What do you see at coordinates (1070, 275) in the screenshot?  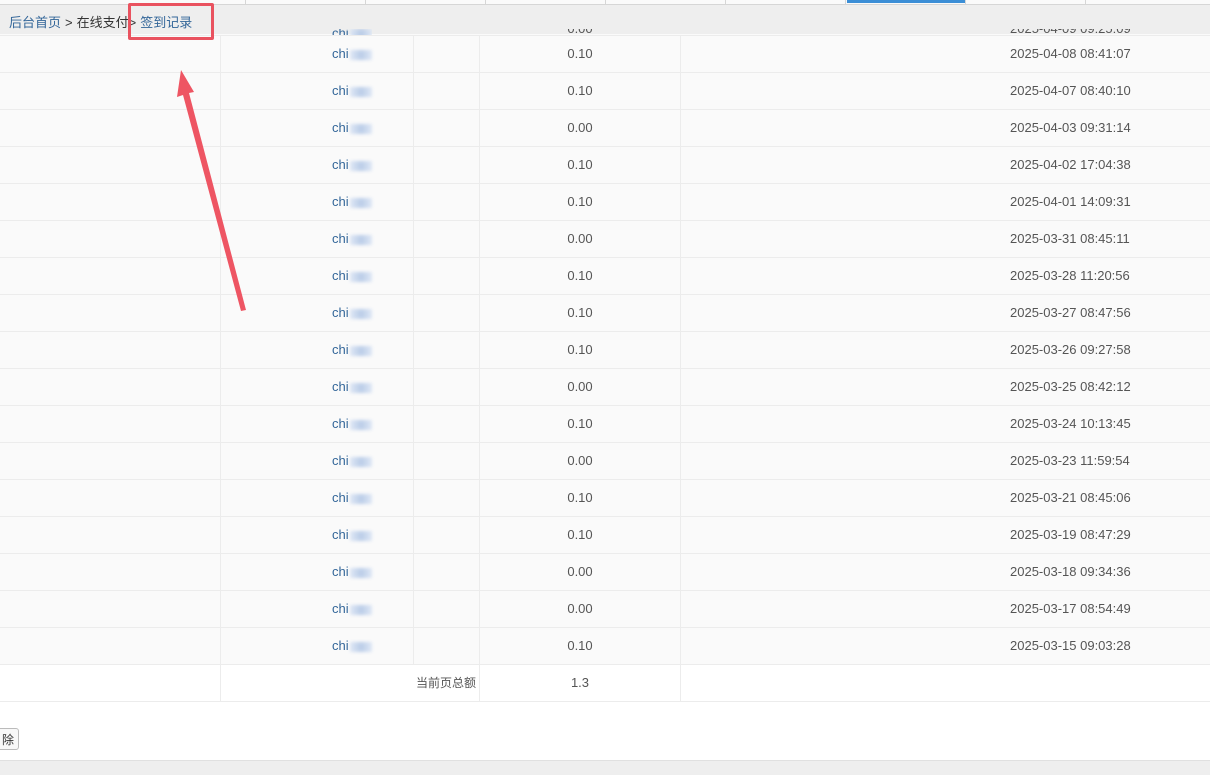 I see `time-cell: 2025-03-28 11:20:56` at bounding box center [1070, 275].